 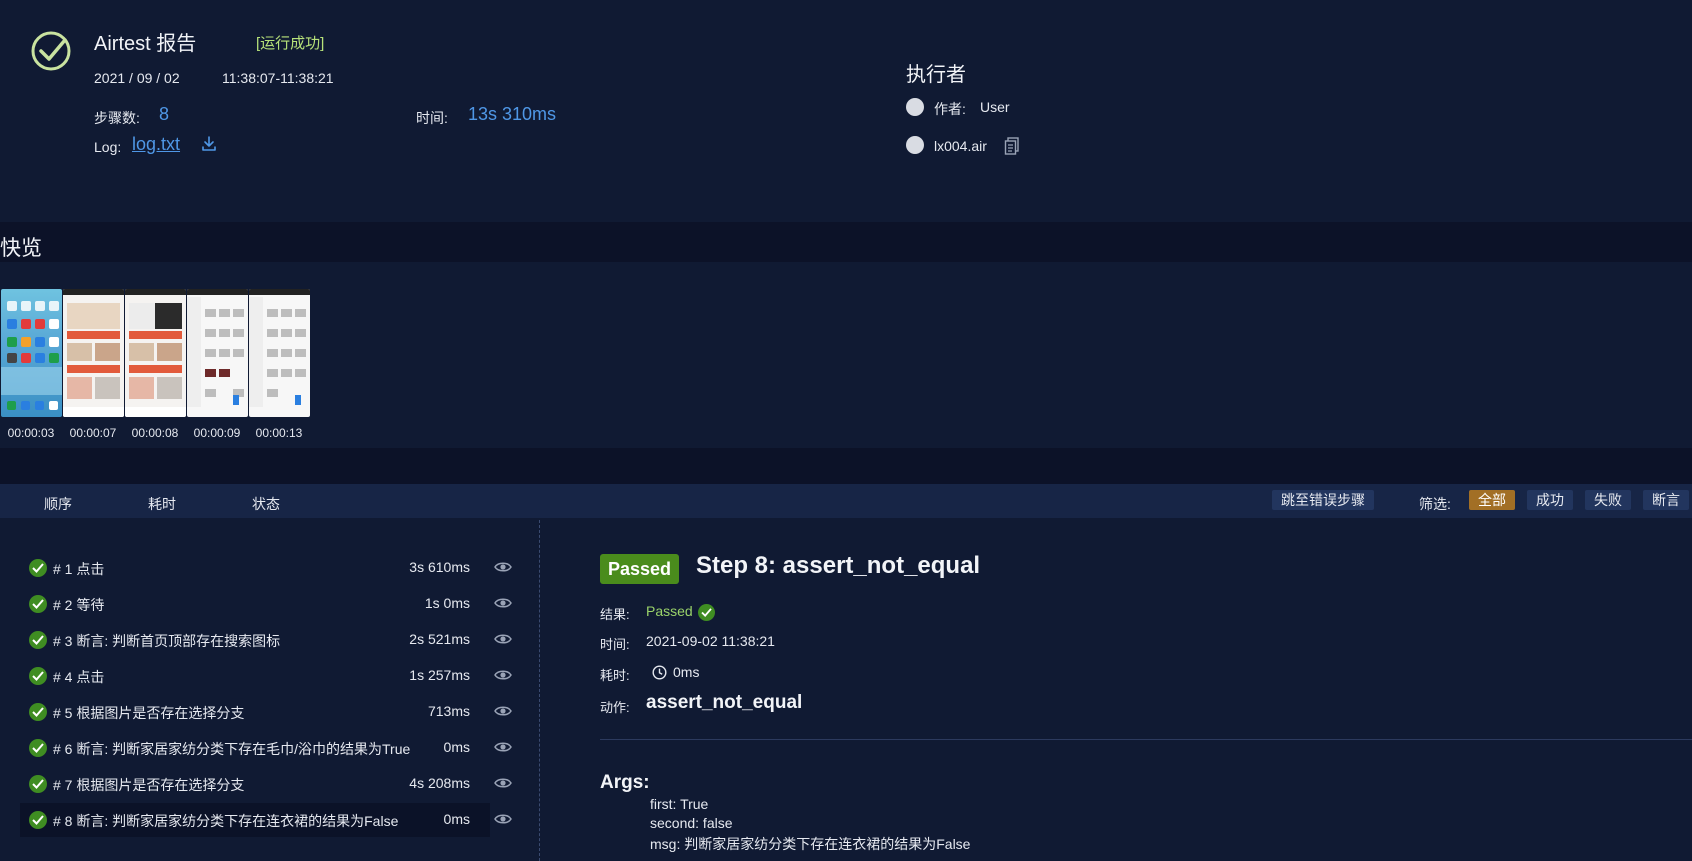 What do you see at coordinates (724, 702) in the screenshot?
I see `action-value: assert_not_equal` at bounding box center [724, 702].